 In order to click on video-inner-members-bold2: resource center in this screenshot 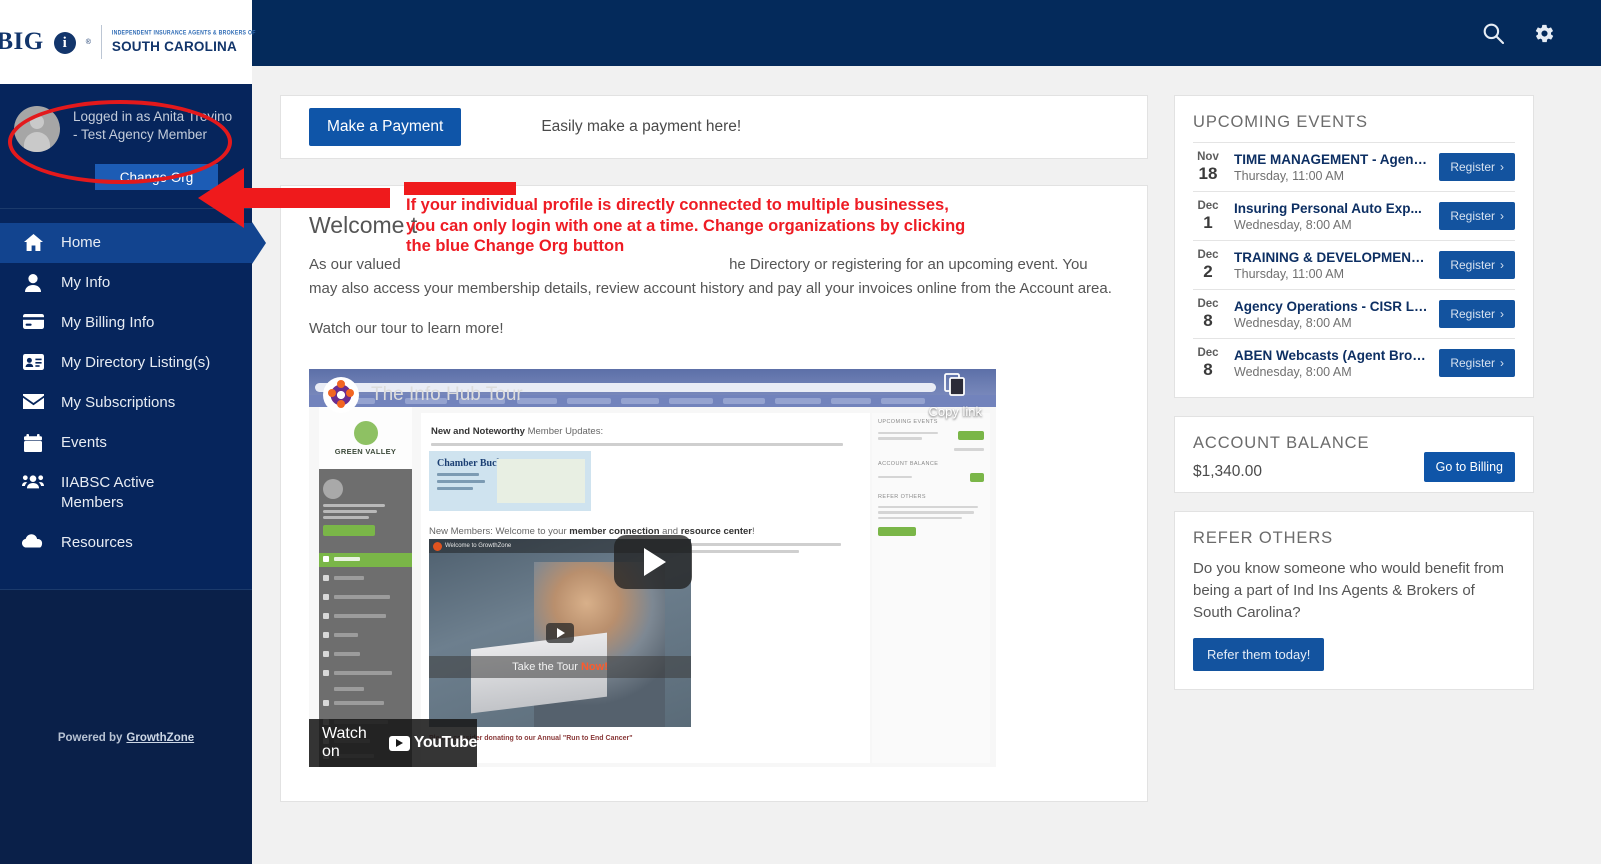, I will do `click(716, 531)`.